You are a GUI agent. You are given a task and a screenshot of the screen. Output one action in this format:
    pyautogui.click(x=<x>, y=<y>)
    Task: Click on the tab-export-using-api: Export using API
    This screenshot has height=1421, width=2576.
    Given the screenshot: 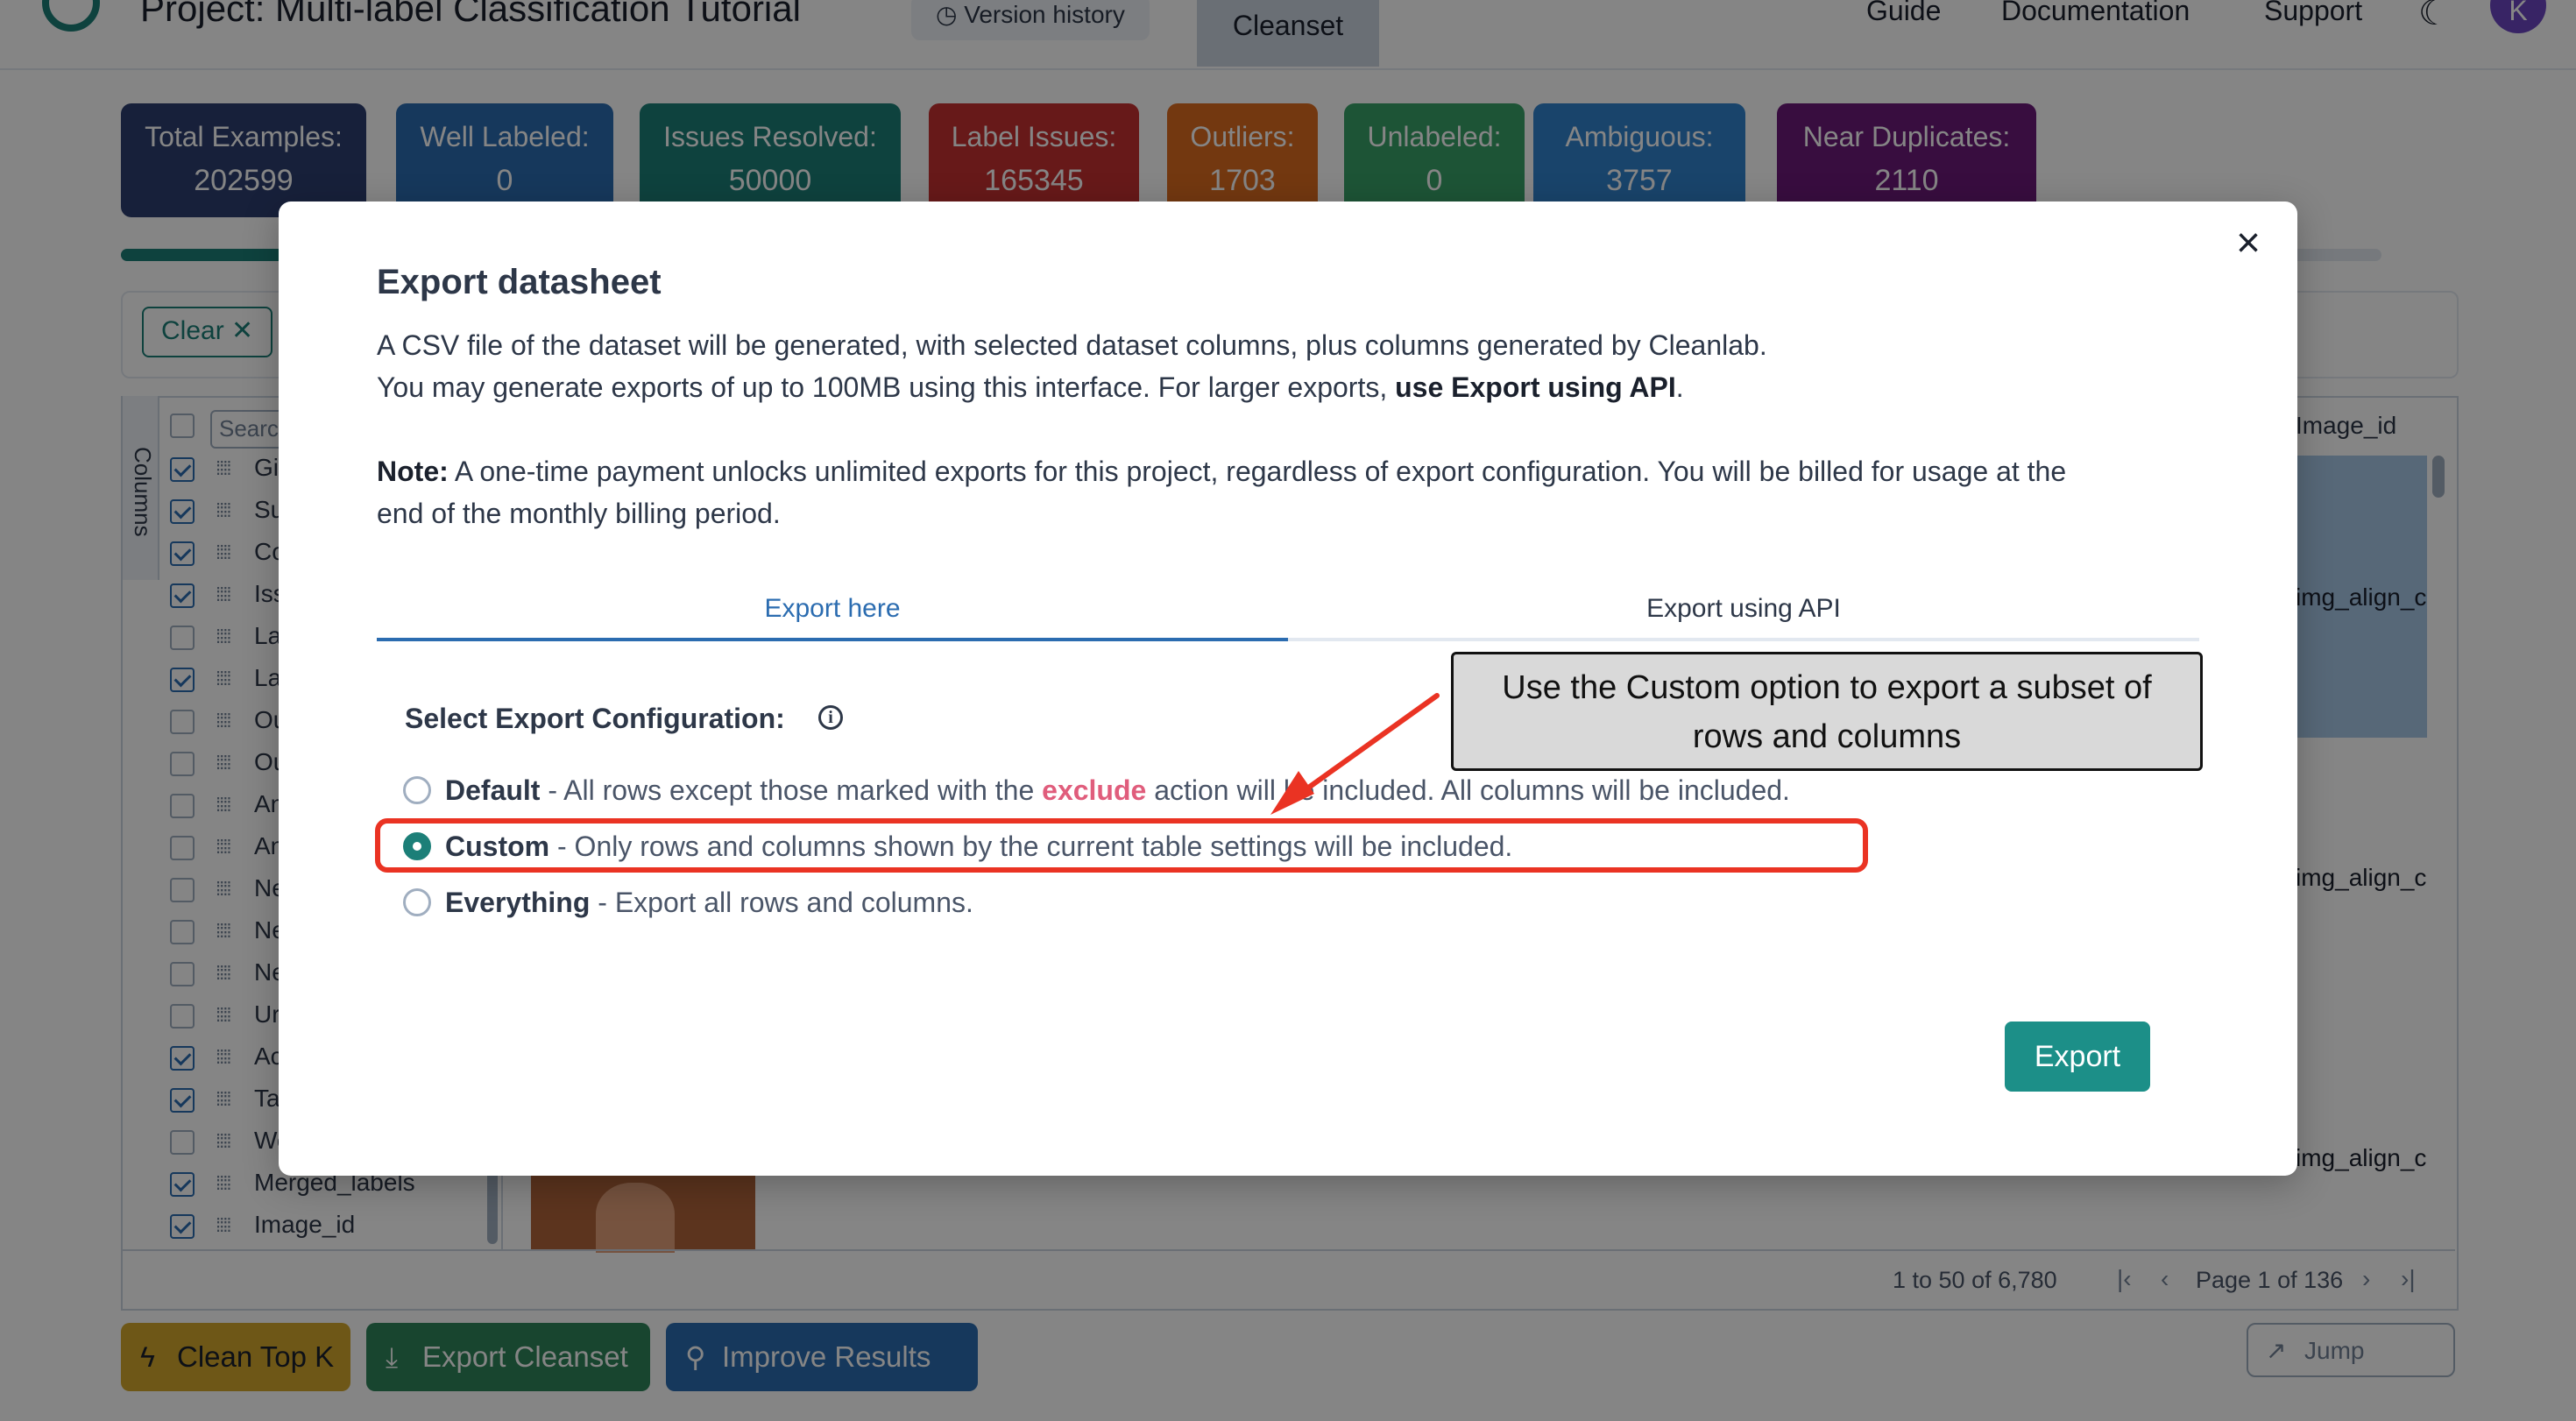 What is the action you would take?
    pyautogui.click(x=1743, y=609)
    